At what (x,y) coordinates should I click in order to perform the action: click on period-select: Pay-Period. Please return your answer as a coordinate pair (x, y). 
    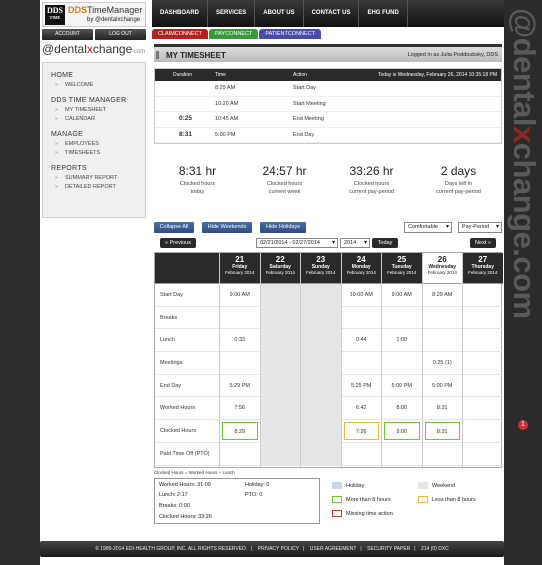
    Looking at the image, I should click on (480, 227).